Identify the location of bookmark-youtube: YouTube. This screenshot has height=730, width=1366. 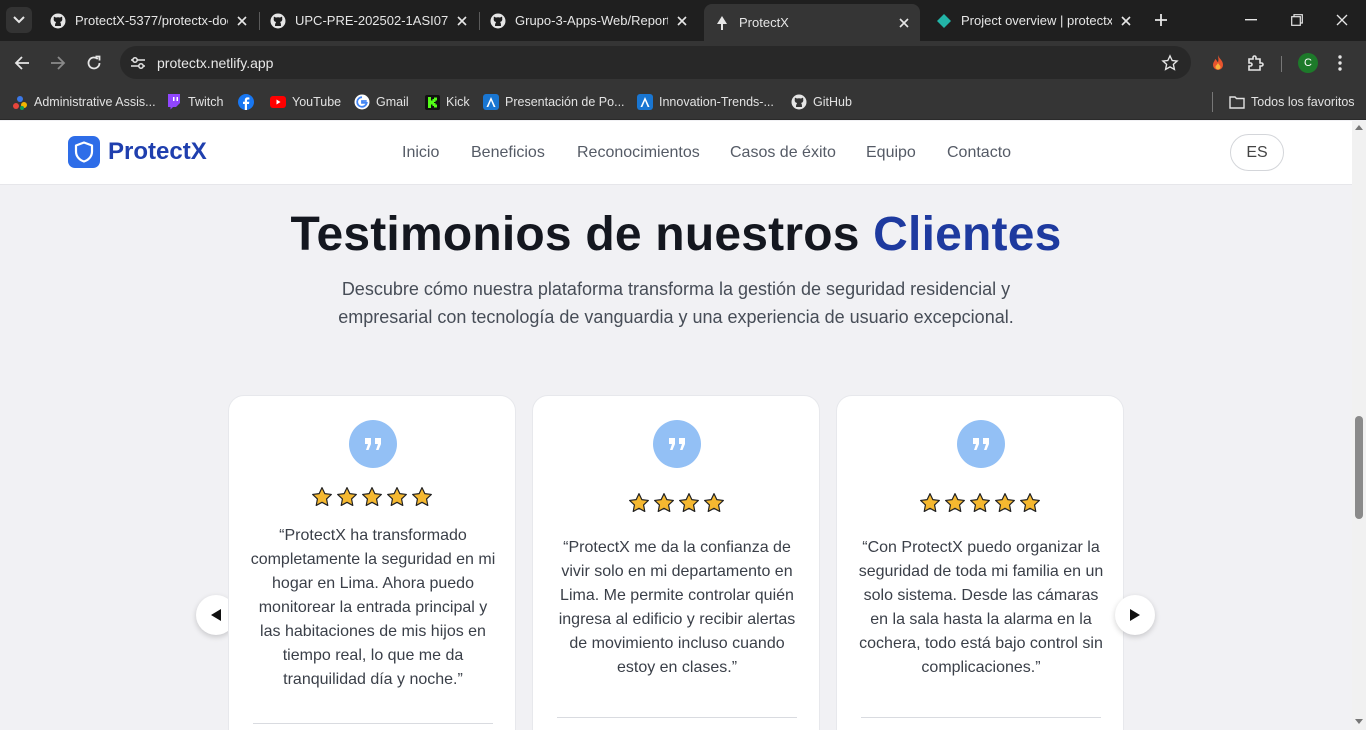
(305, 102).